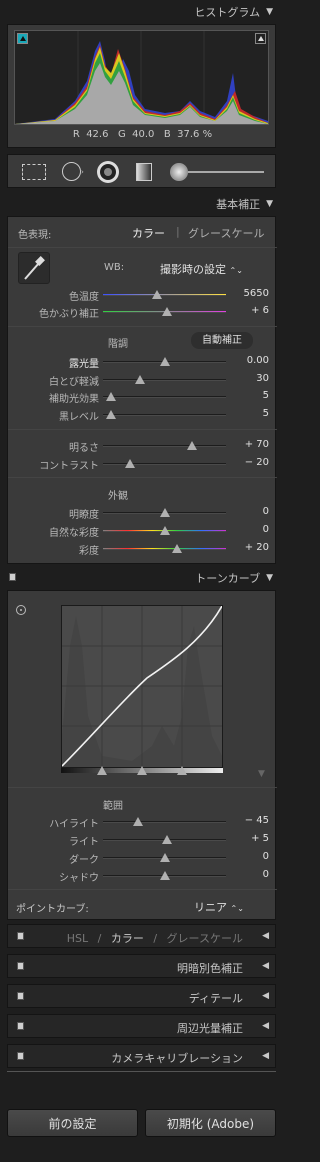 The width and height of the screenshot is (320, 1162). I want to click on camera-calibration-title: カメラキャリブレーション, so click(177, 1058).